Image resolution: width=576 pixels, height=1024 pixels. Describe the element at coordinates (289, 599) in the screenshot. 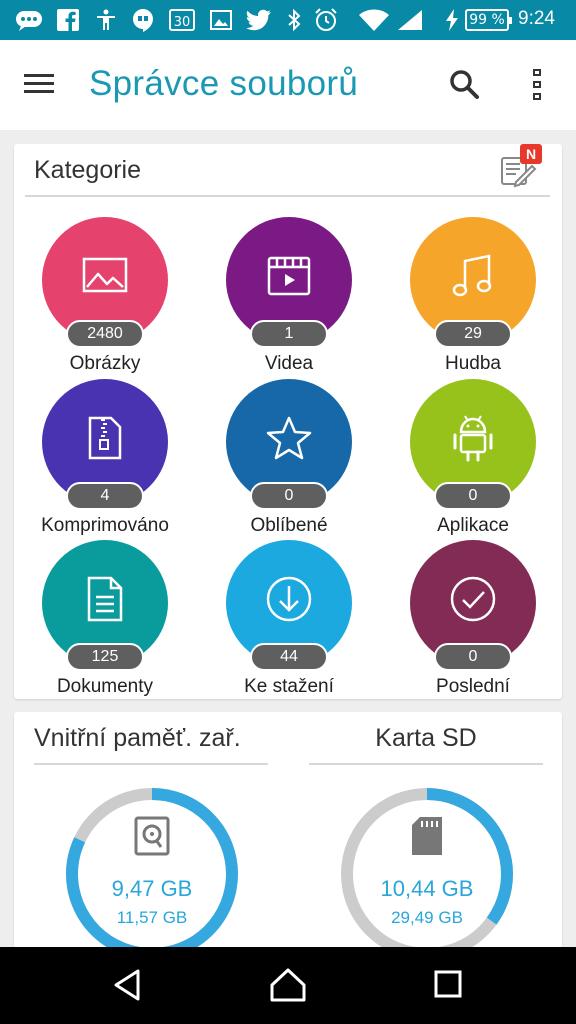

I see `download-icon` at that location.